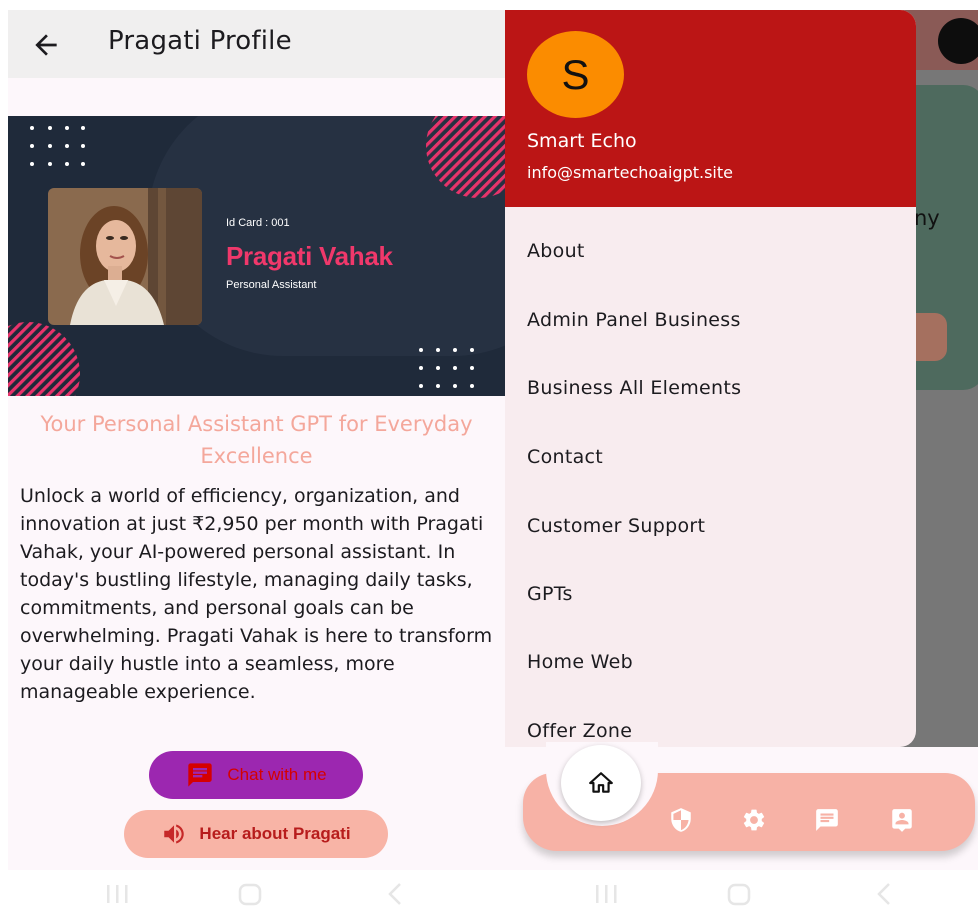 This screenshot has width=978, height=911. I want to click on hear-about-button: Hear about Pragati, so click(256, 834).